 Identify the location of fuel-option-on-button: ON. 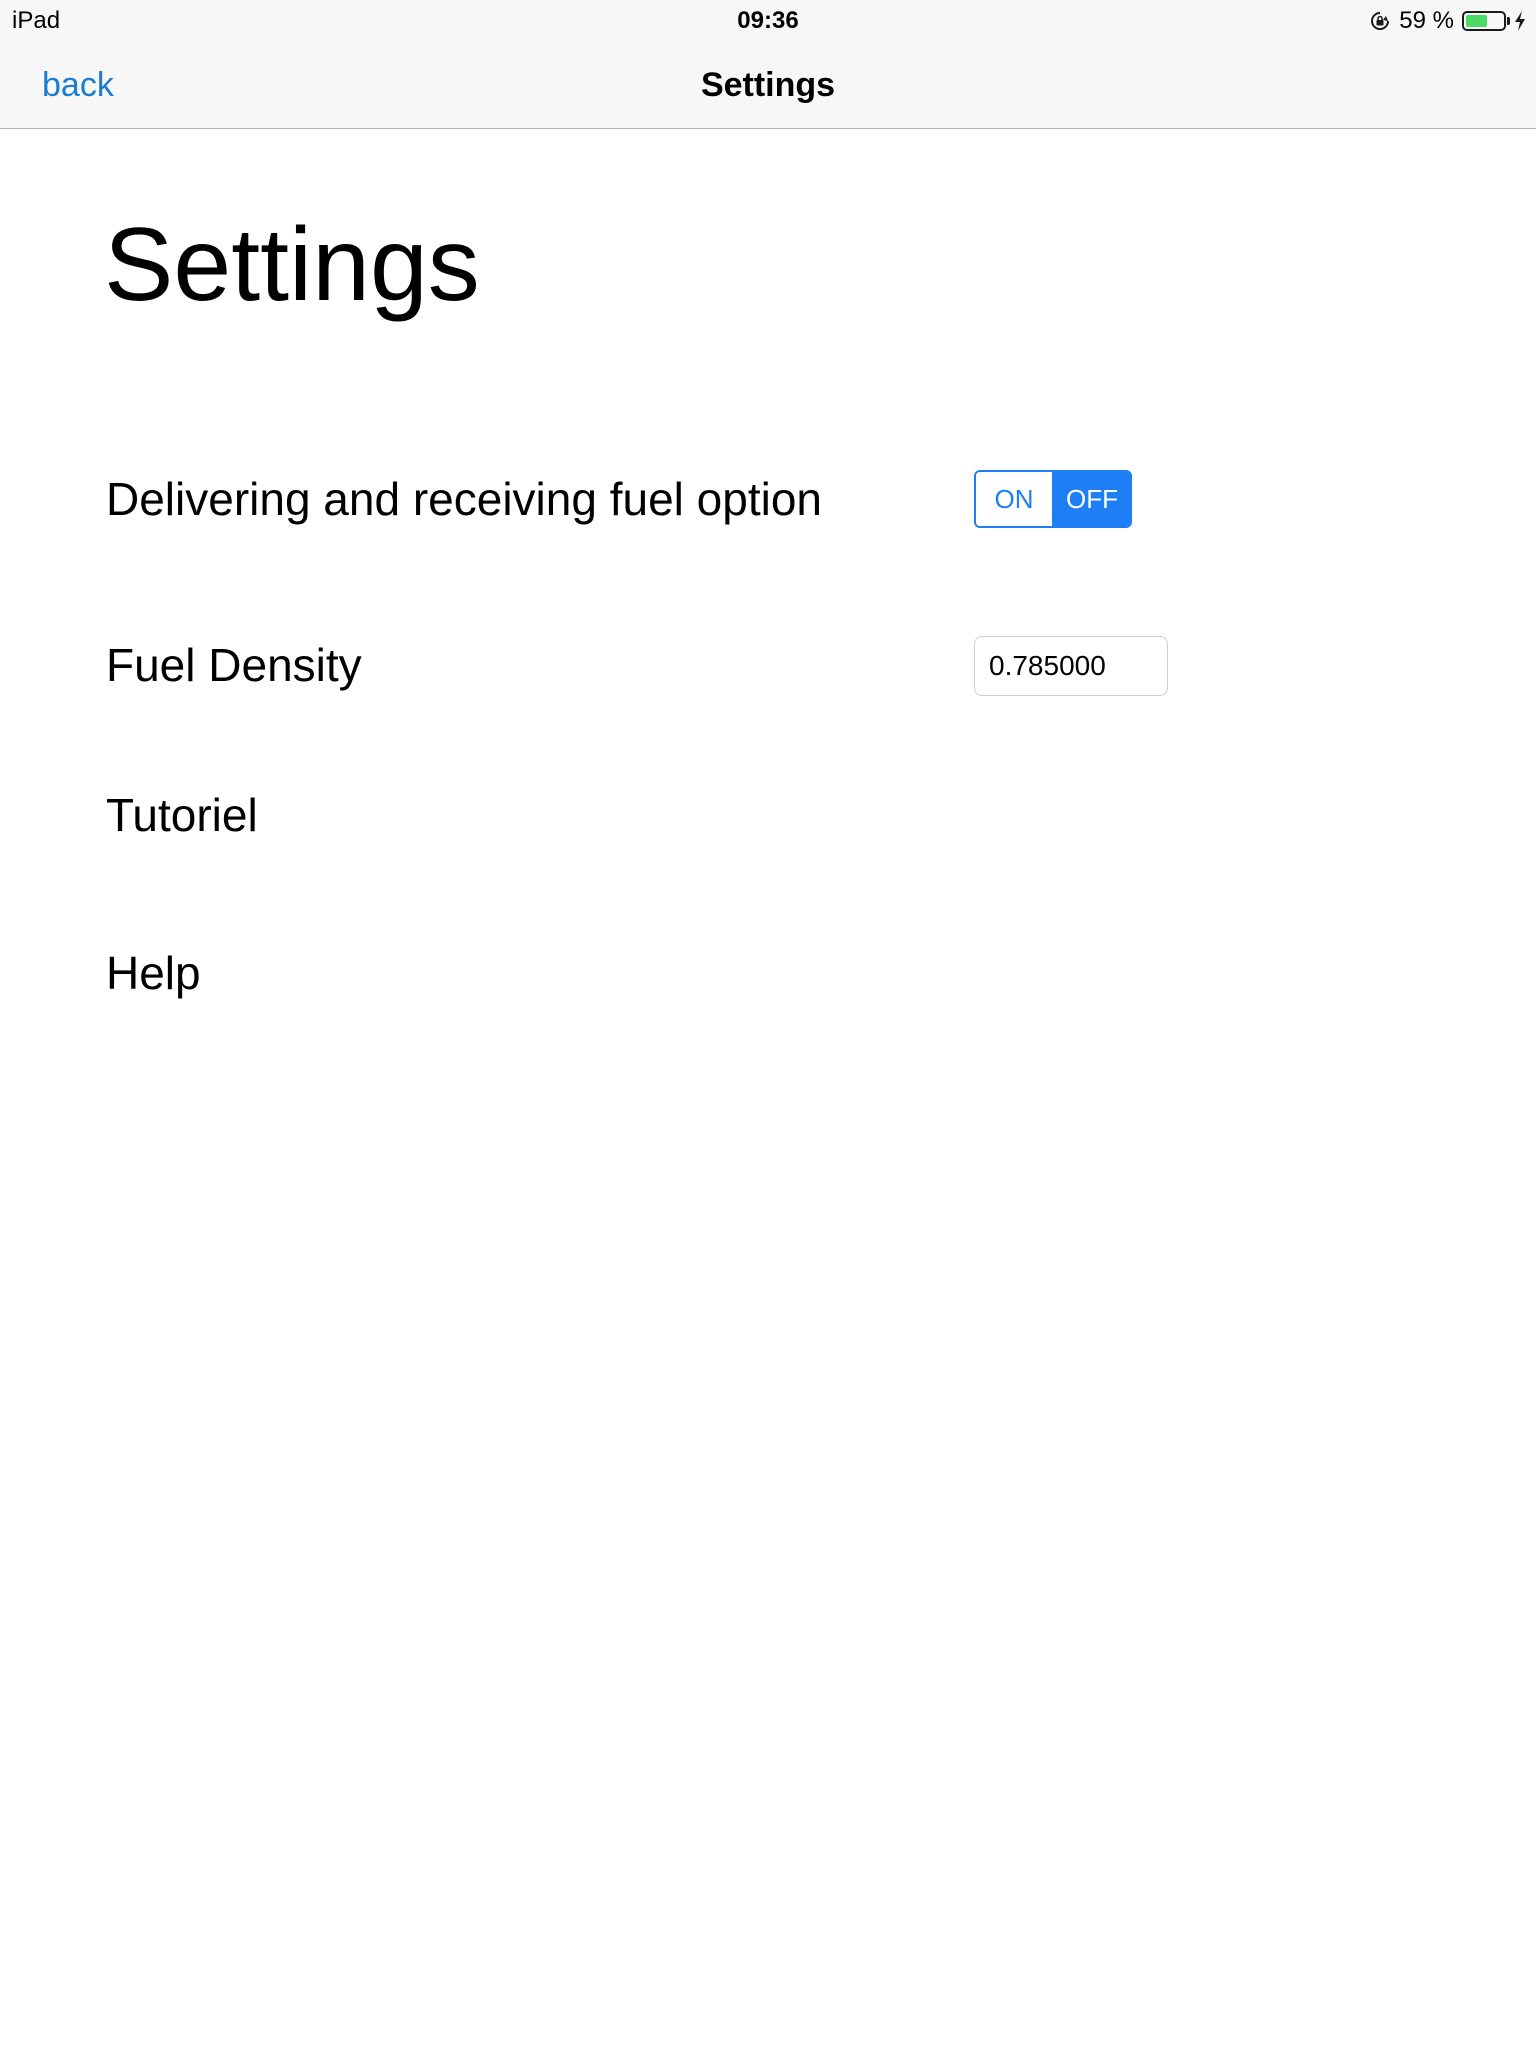
(1014, 499).